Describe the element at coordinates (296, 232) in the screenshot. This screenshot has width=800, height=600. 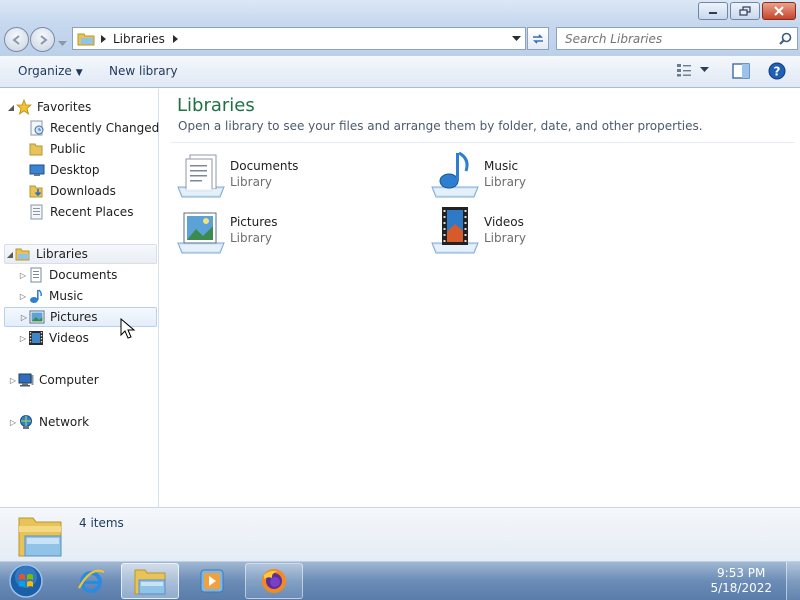
I see `library-item-pictures: Pictures Library` at that location.